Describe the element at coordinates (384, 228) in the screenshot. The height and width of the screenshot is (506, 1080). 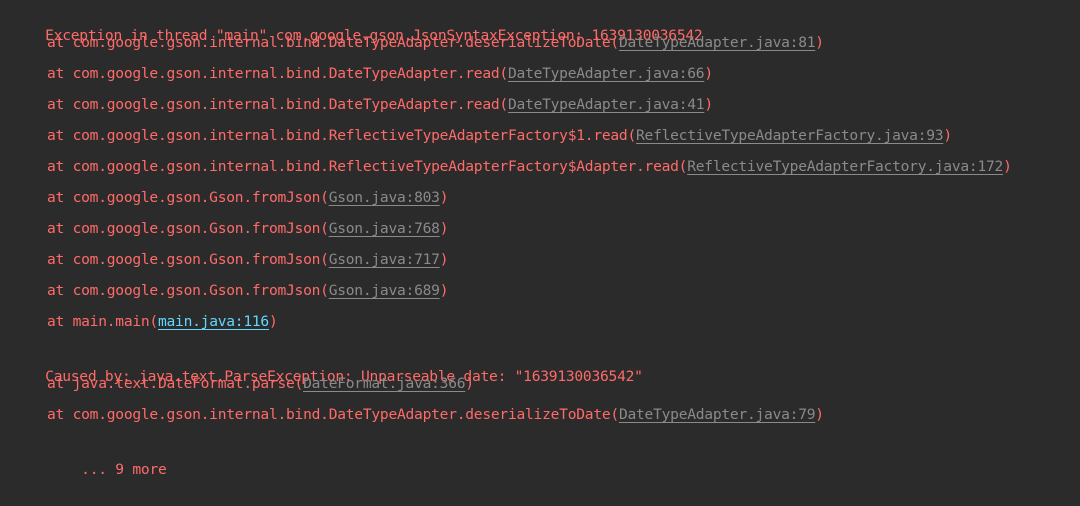
I see `source-file-link: Gson.java:768` at that location.